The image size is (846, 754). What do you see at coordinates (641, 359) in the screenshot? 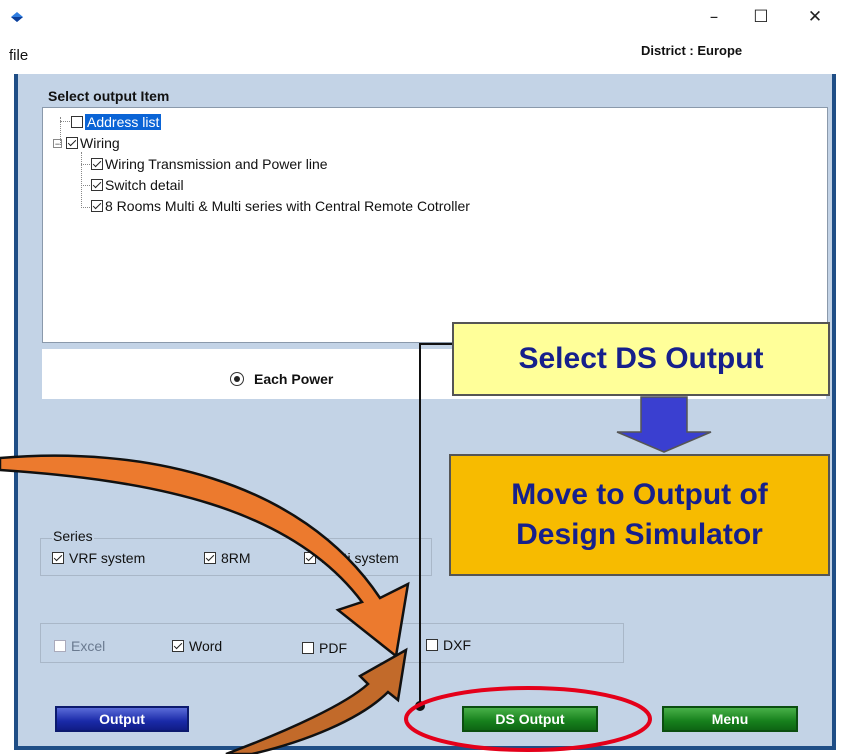
I see `callout-select-ds-output: Select DS Output` at bounding box center [641, 359].